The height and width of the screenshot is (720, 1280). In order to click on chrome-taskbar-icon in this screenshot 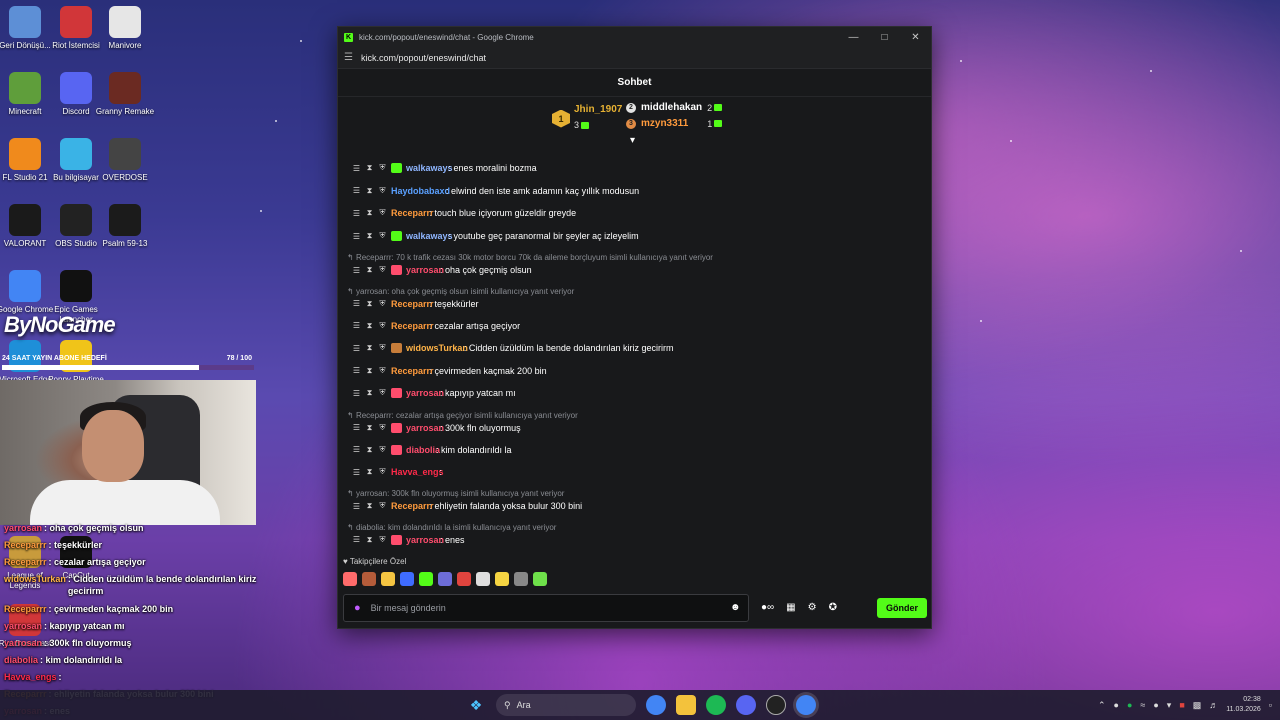, I will do `click(656, 705)`.